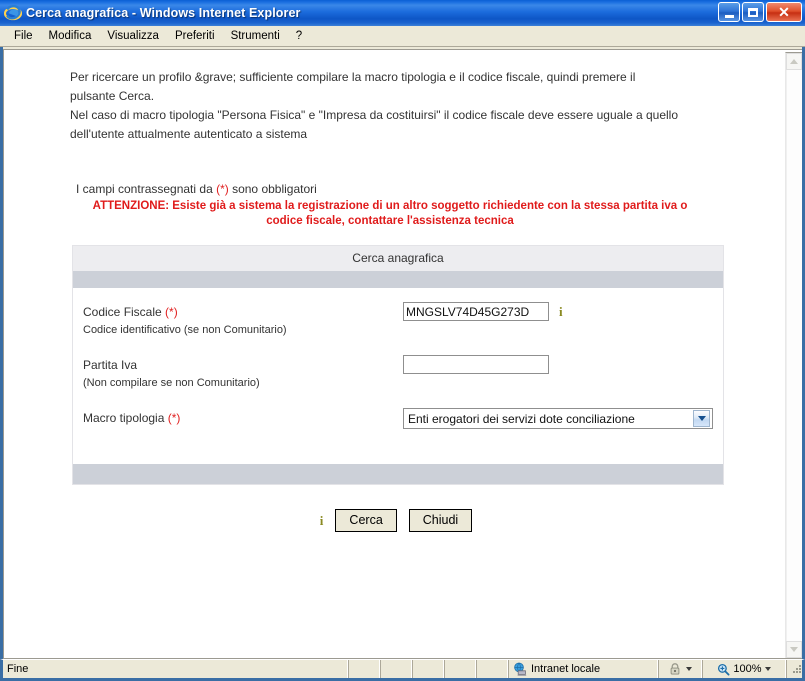 The image size is (805, 681). I want to click on required-note-prefix: I campi contrassegnati da, so click(146, 189).